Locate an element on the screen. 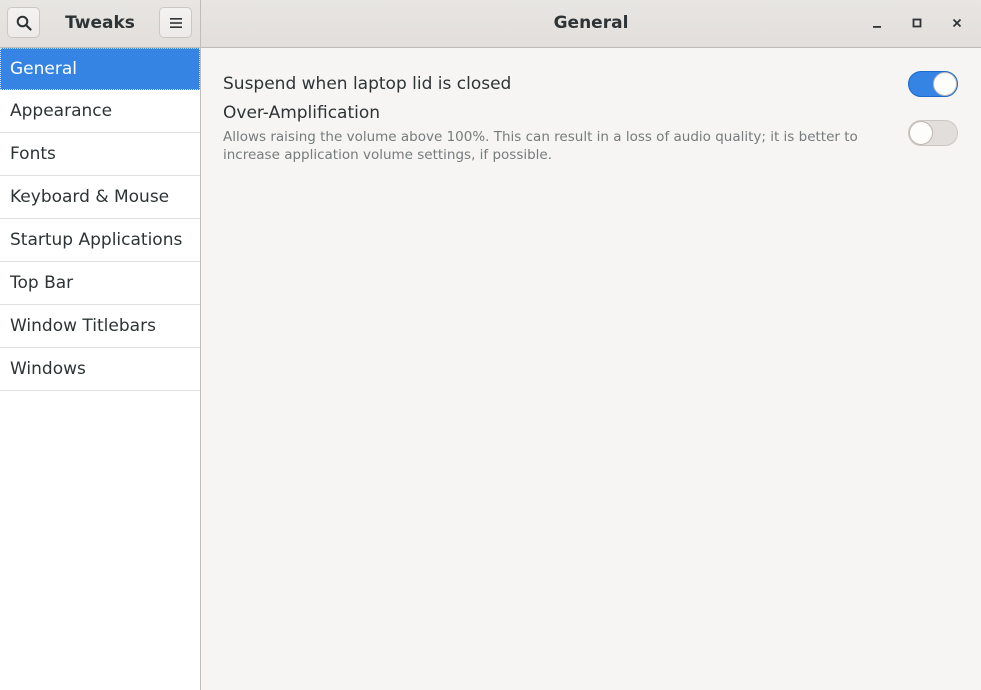  minimize-icon is located at coordinates (877, 27).